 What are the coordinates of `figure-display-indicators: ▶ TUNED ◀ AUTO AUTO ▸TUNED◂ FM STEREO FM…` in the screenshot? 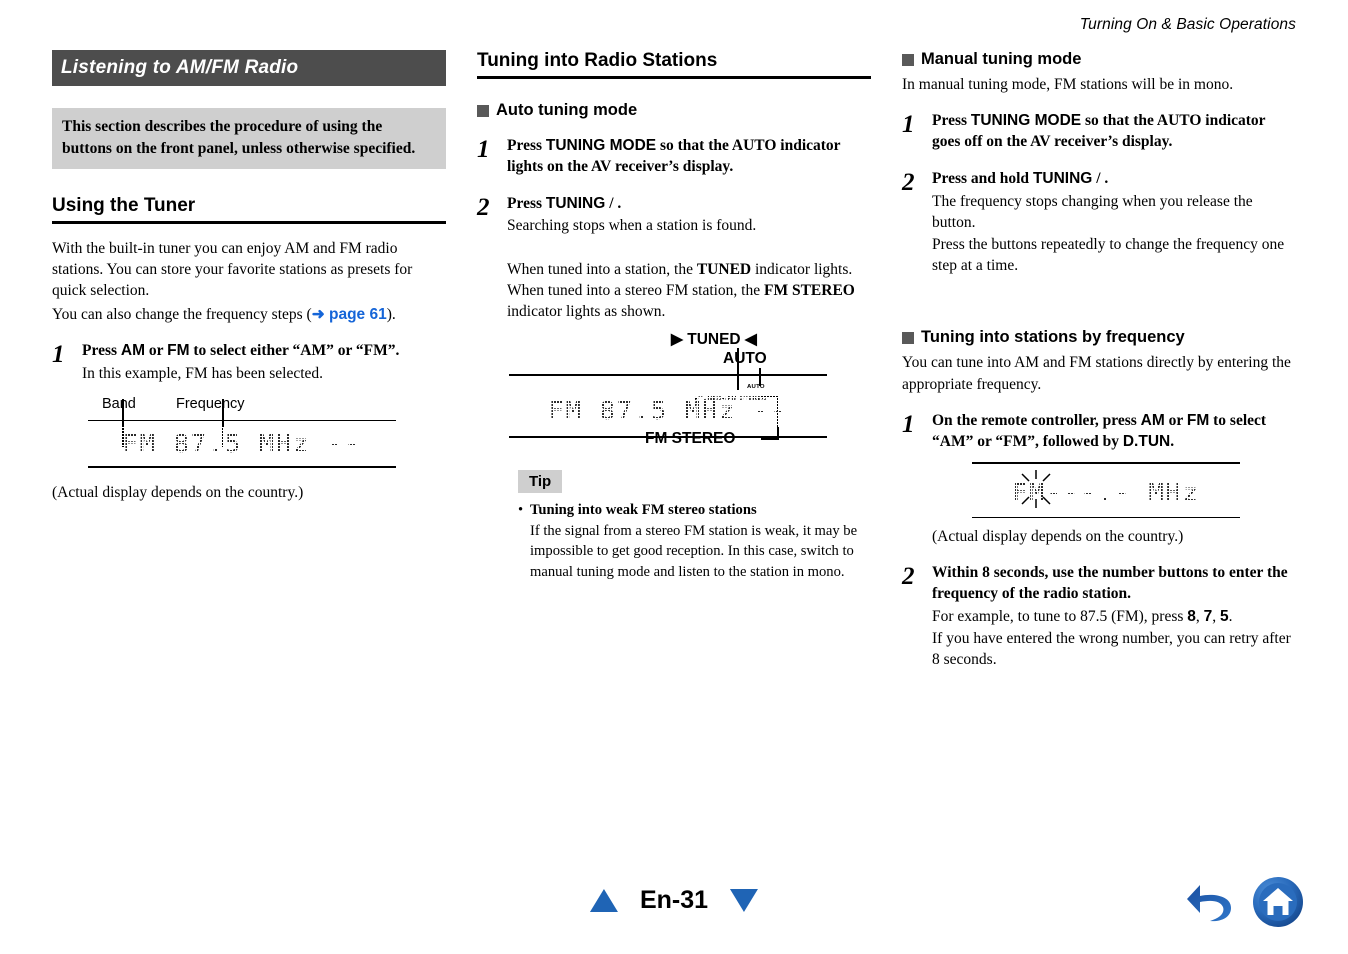 It's located at (668, 394).